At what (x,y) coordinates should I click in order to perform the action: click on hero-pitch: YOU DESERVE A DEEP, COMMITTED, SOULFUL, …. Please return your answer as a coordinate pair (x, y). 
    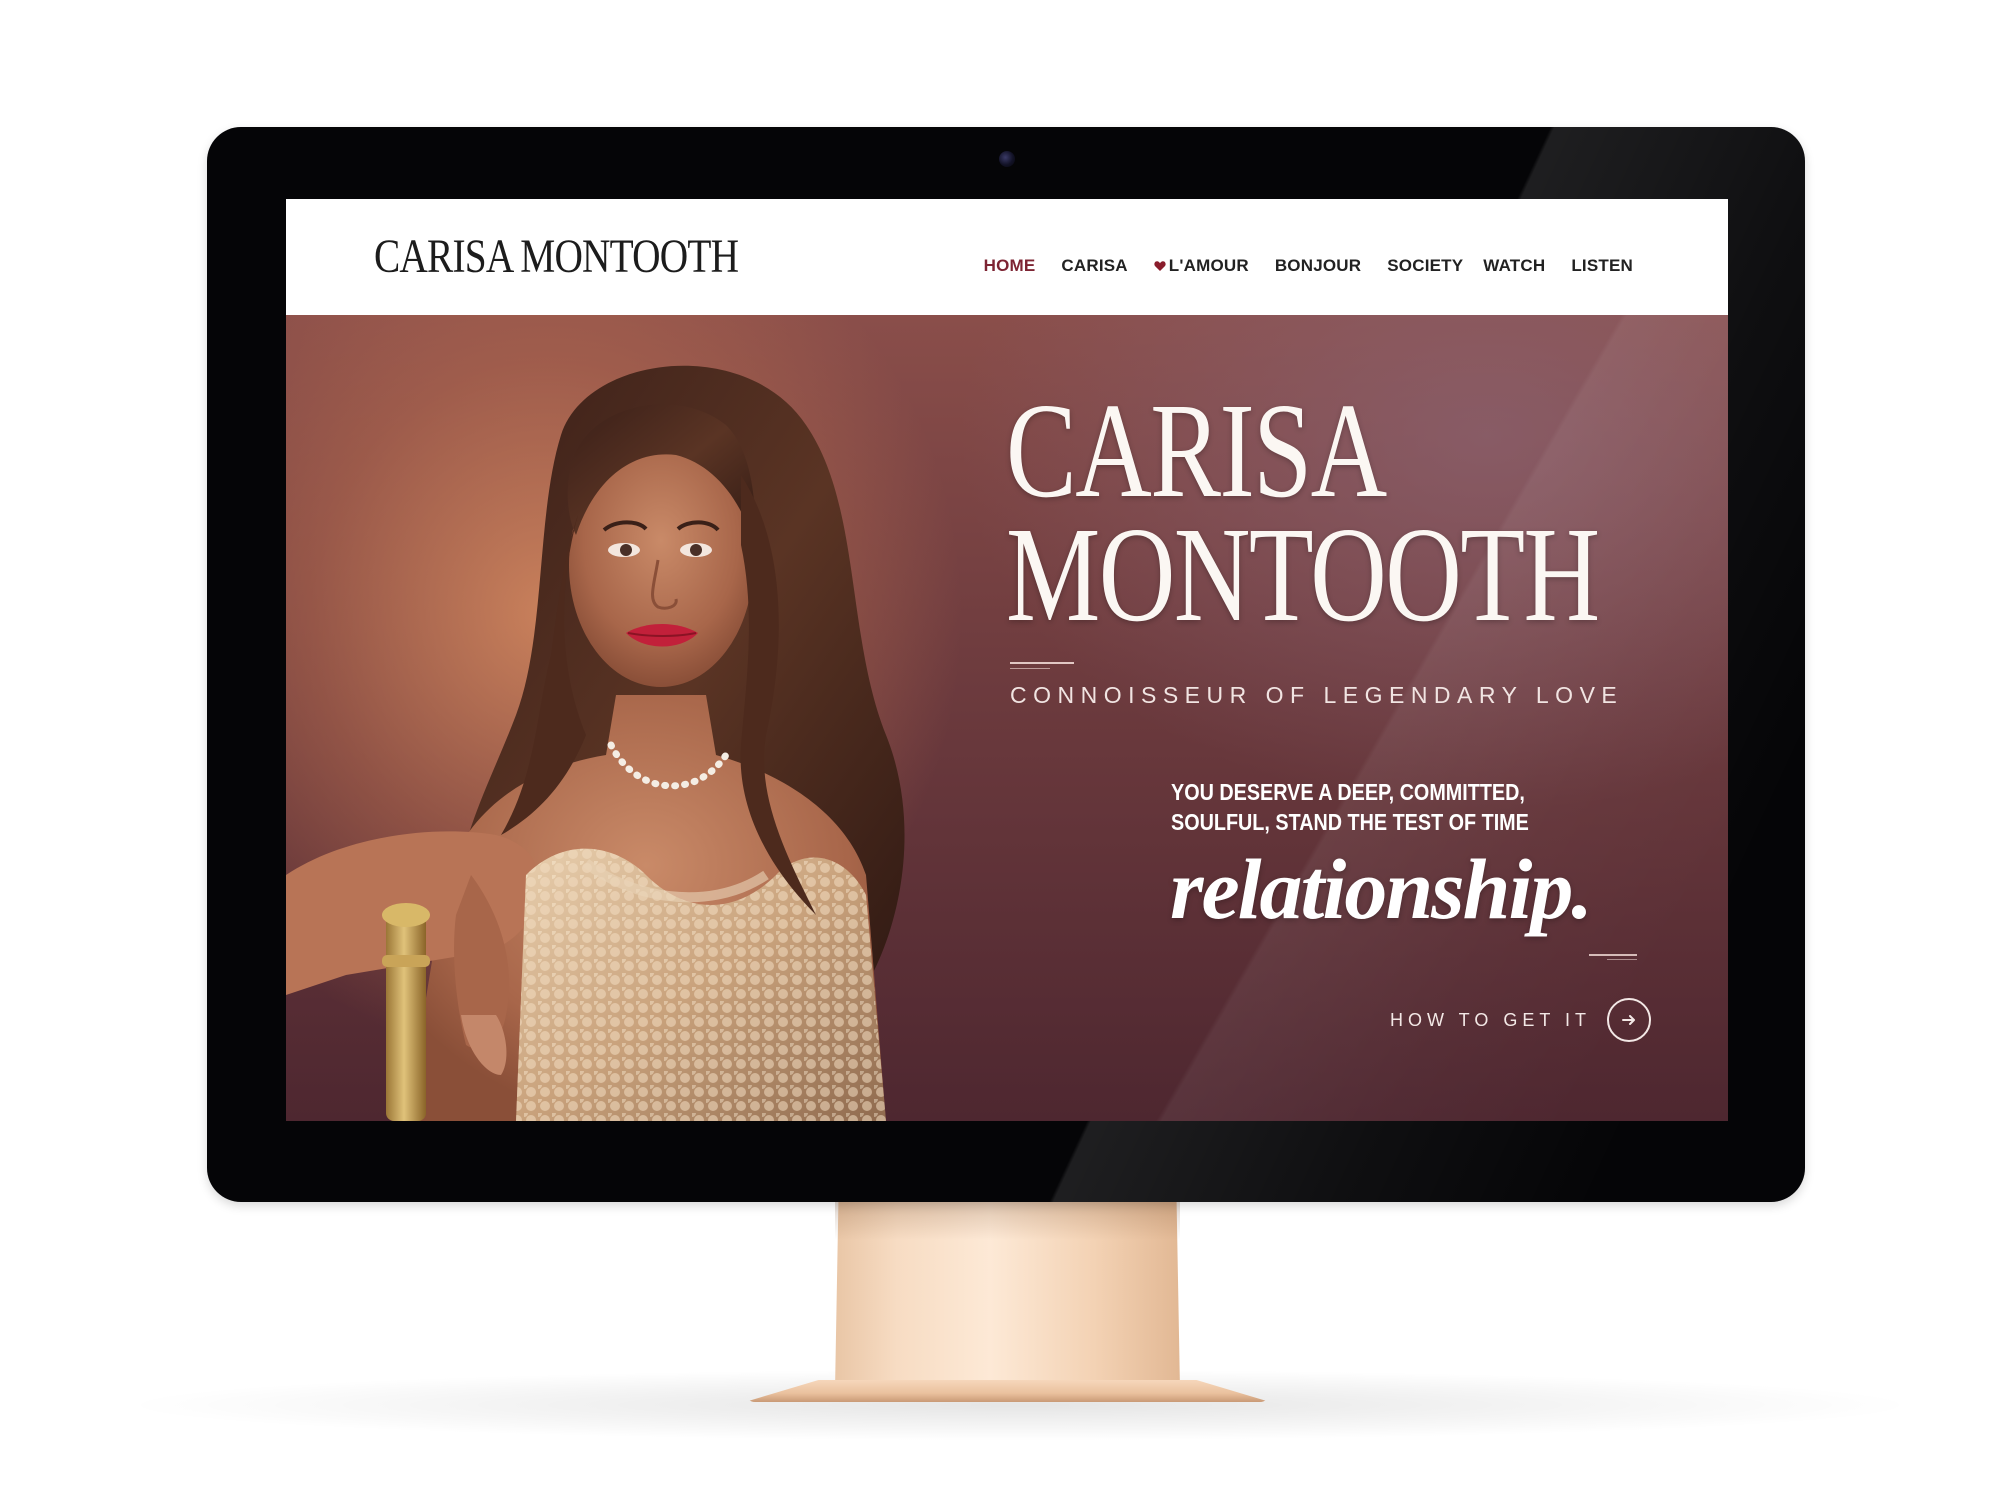
    Looking at the image, I should click on (1350, 807).